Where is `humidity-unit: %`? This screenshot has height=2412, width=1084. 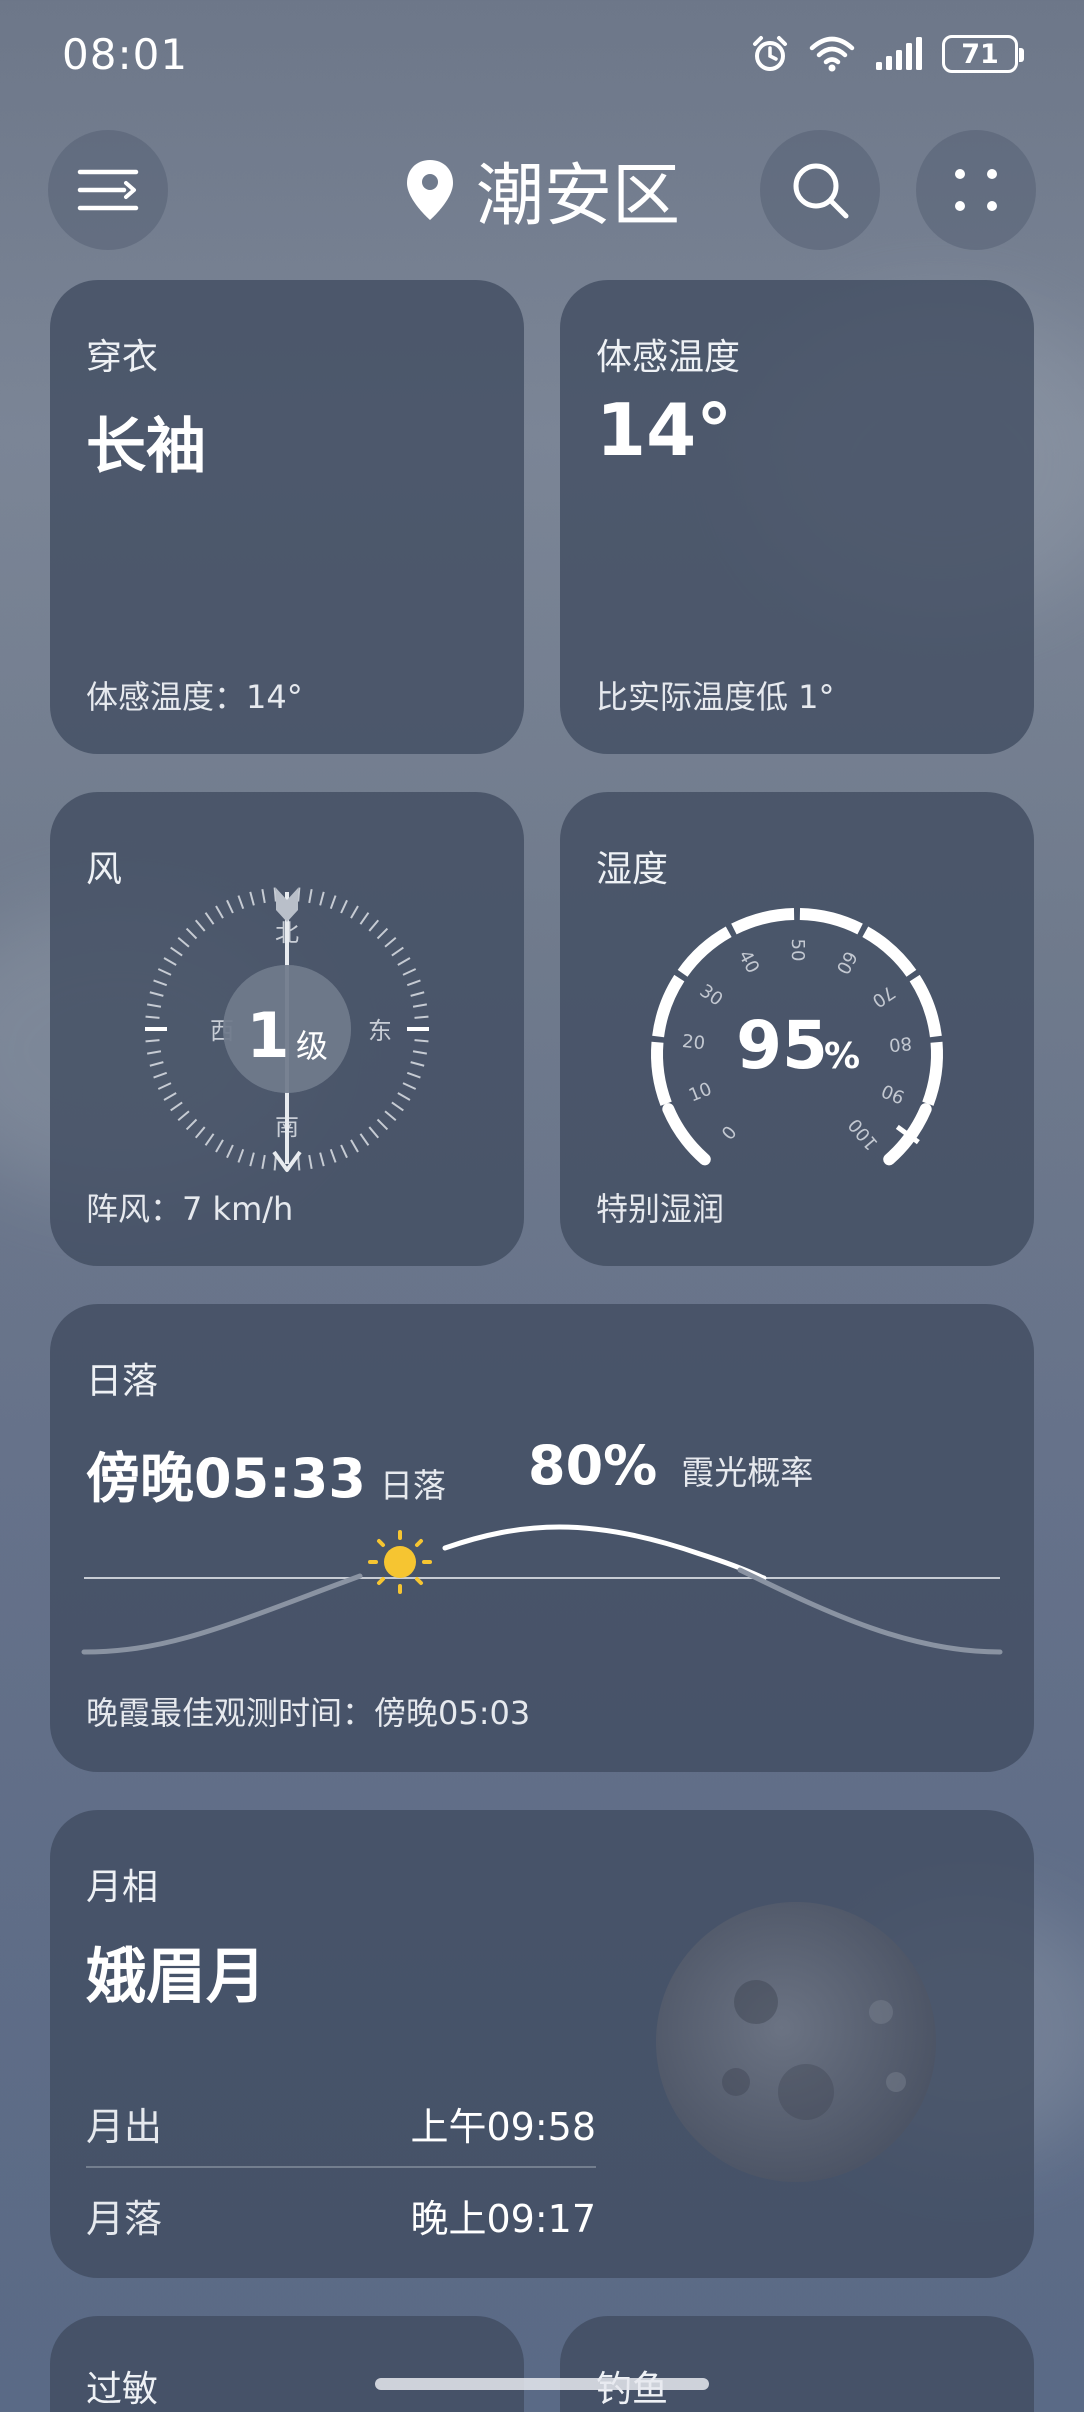
humidity-unit: % is located at coordinates (842, 1056).